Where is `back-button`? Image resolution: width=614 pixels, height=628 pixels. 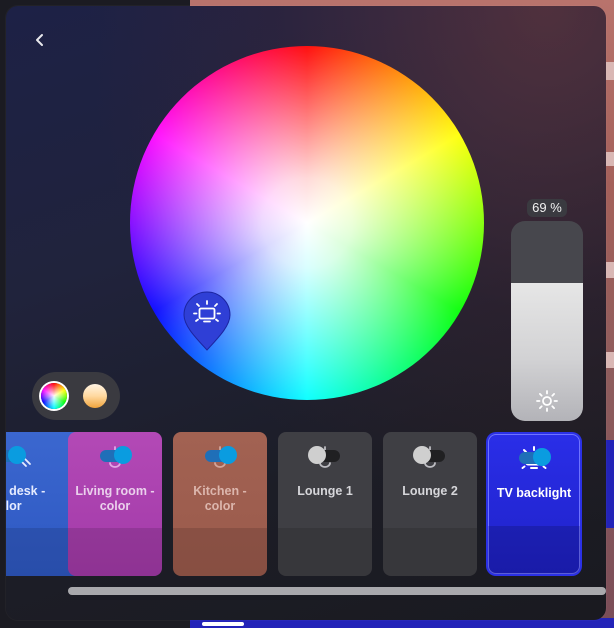 back-button is located at coordinates (40, 40).